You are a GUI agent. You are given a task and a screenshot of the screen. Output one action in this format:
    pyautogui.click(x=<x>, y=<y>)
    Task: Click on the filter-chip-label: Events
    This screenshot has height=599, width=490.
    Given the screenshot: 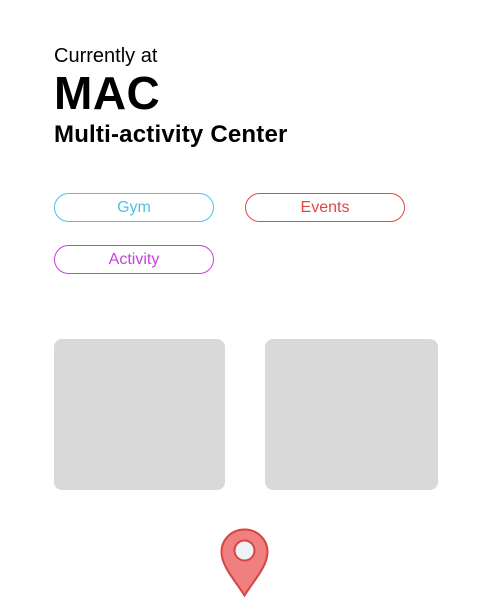 What is the action you would take?
    pyautogui.click(x=325, y=207)
    